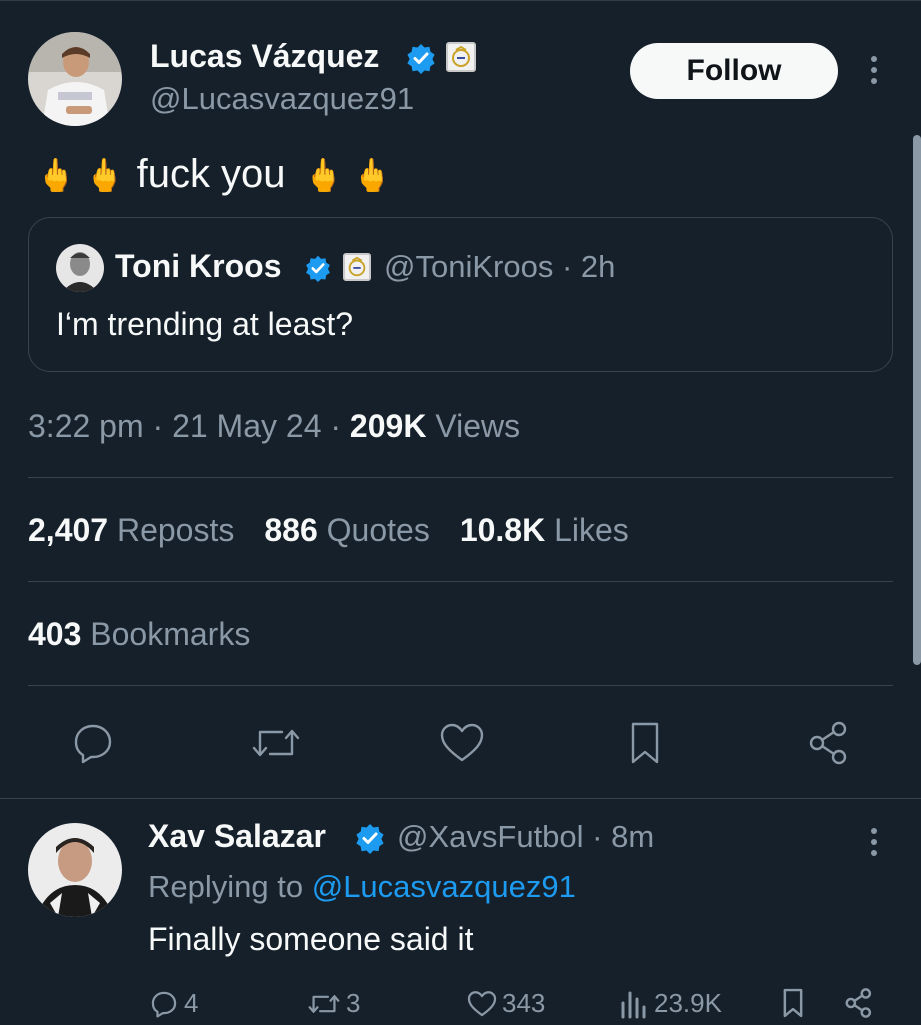 Image resolution: width=921 pixels, height=1025 pixels. Describe the element at coordinates (291, 530) in the screenshot. I see `quotes-count: 886` at that location.